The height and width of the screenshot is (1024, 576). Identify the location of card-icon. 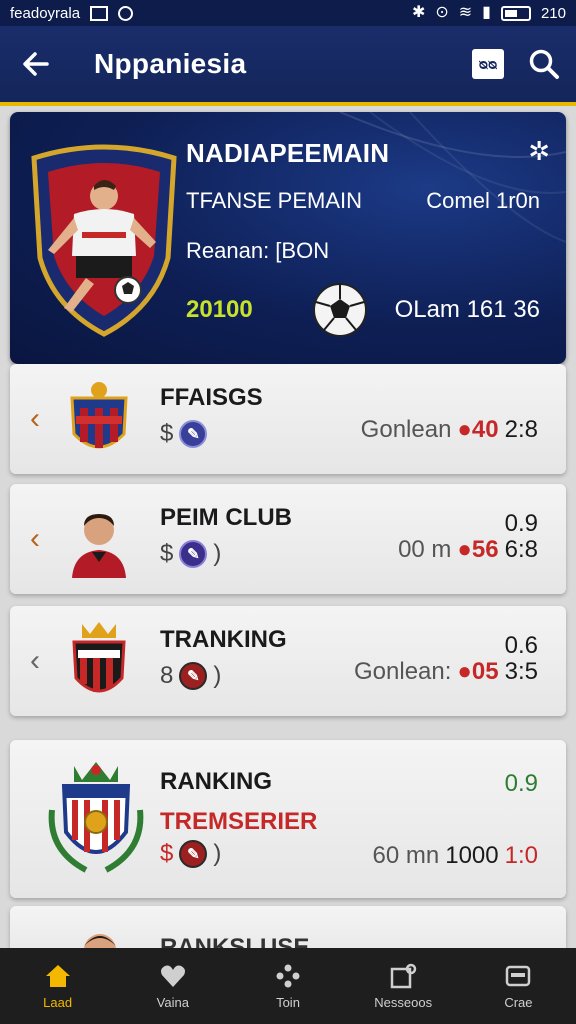
(518, 975).